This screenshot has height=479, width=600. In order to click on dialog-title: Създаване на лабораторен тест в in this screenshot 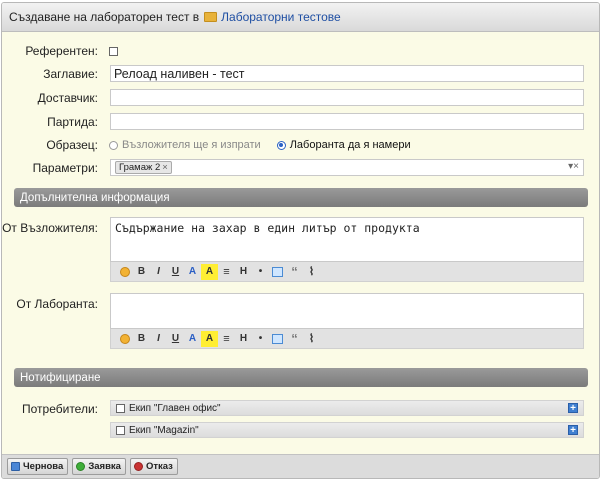, I will do `click(104, 17)`.